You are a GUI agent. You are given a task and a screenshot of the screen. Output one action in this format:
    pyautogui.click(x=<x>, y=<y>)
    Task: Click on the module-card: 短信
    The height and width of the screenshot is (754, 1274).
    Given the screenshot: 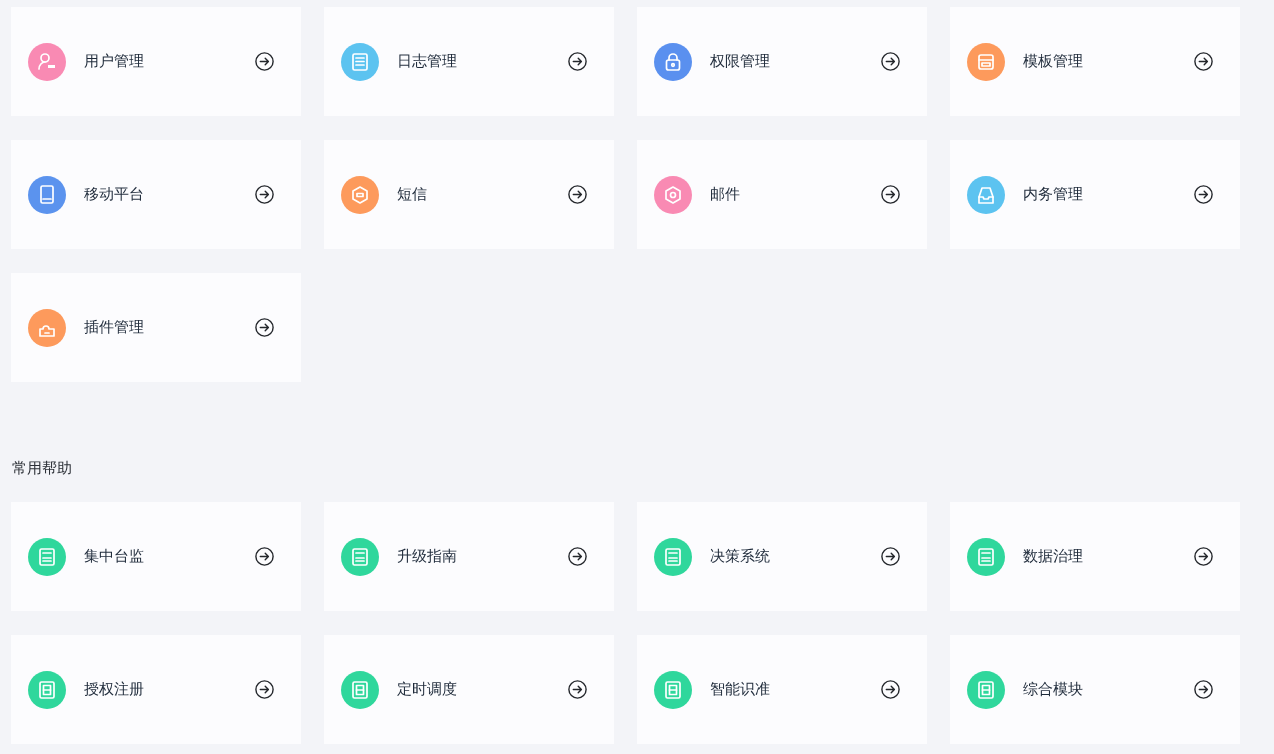 What is the action you would take?
    pyautogui.click(x=469, y=194)
    